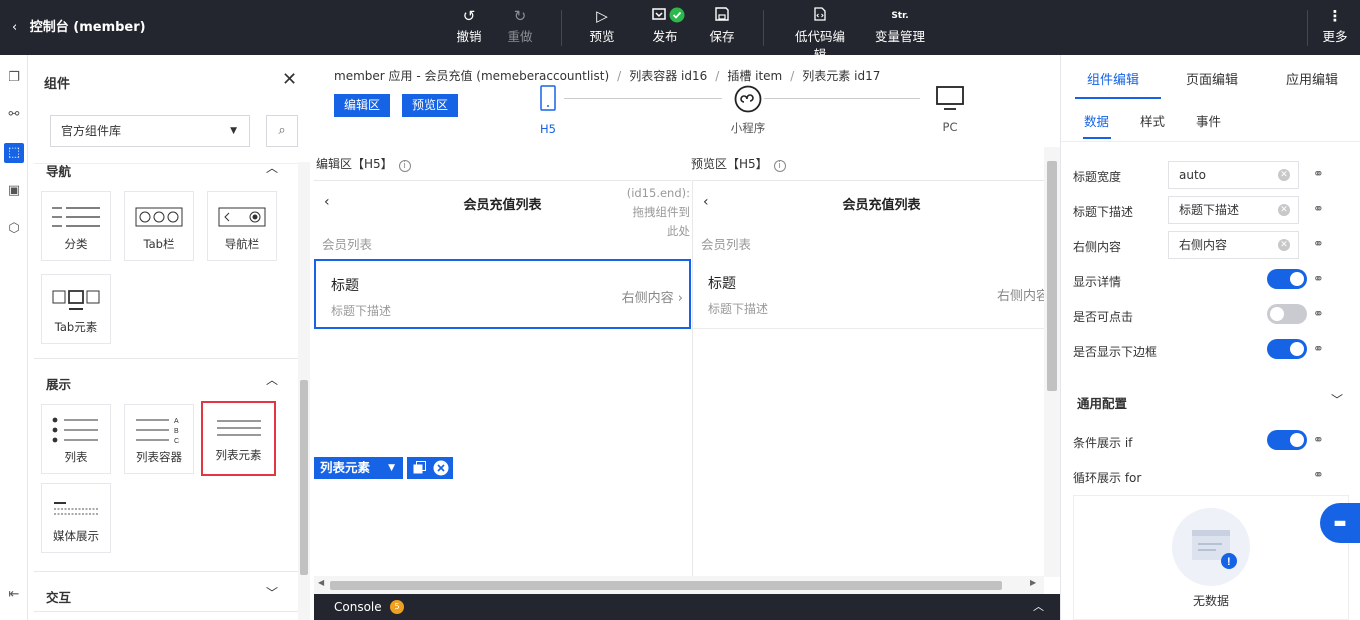  I want to click on publish-icon, so click(669, 16).